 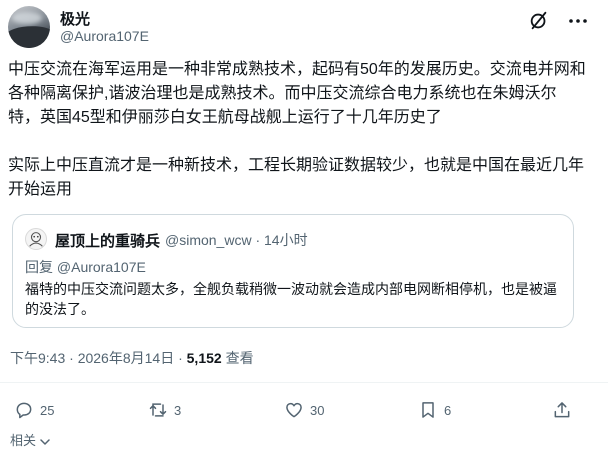 I want to click on bookmark-button: 6, so click(x=434, y=410).